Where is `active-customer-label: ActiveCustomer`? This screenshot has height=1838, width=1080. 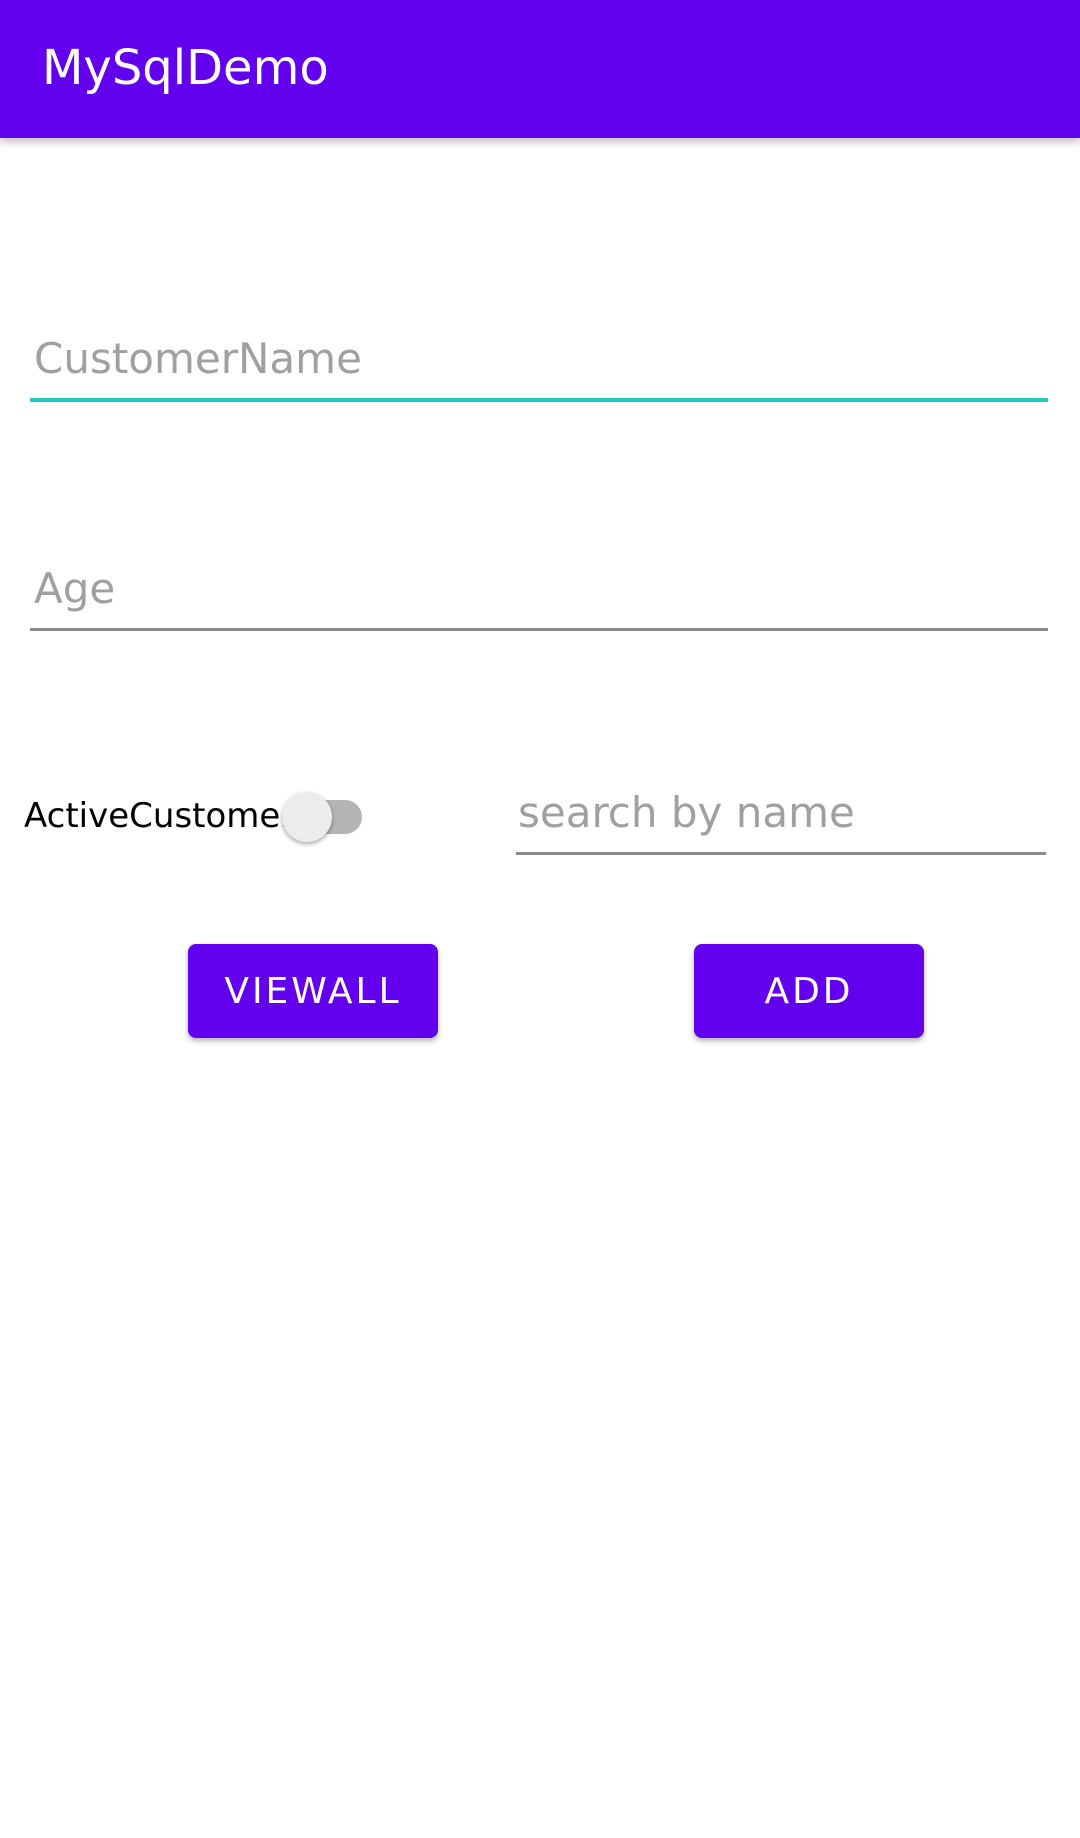 active-customer-label: ActiveCustomer is located at coordinates (159, 816).